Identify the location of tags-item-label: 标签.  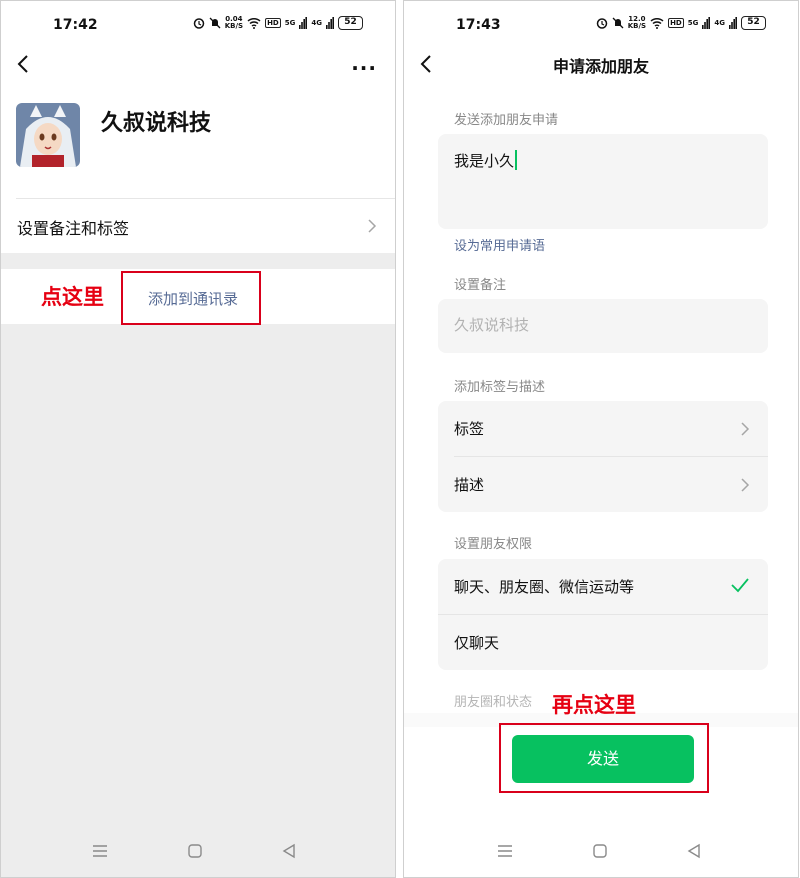
(469, 429).